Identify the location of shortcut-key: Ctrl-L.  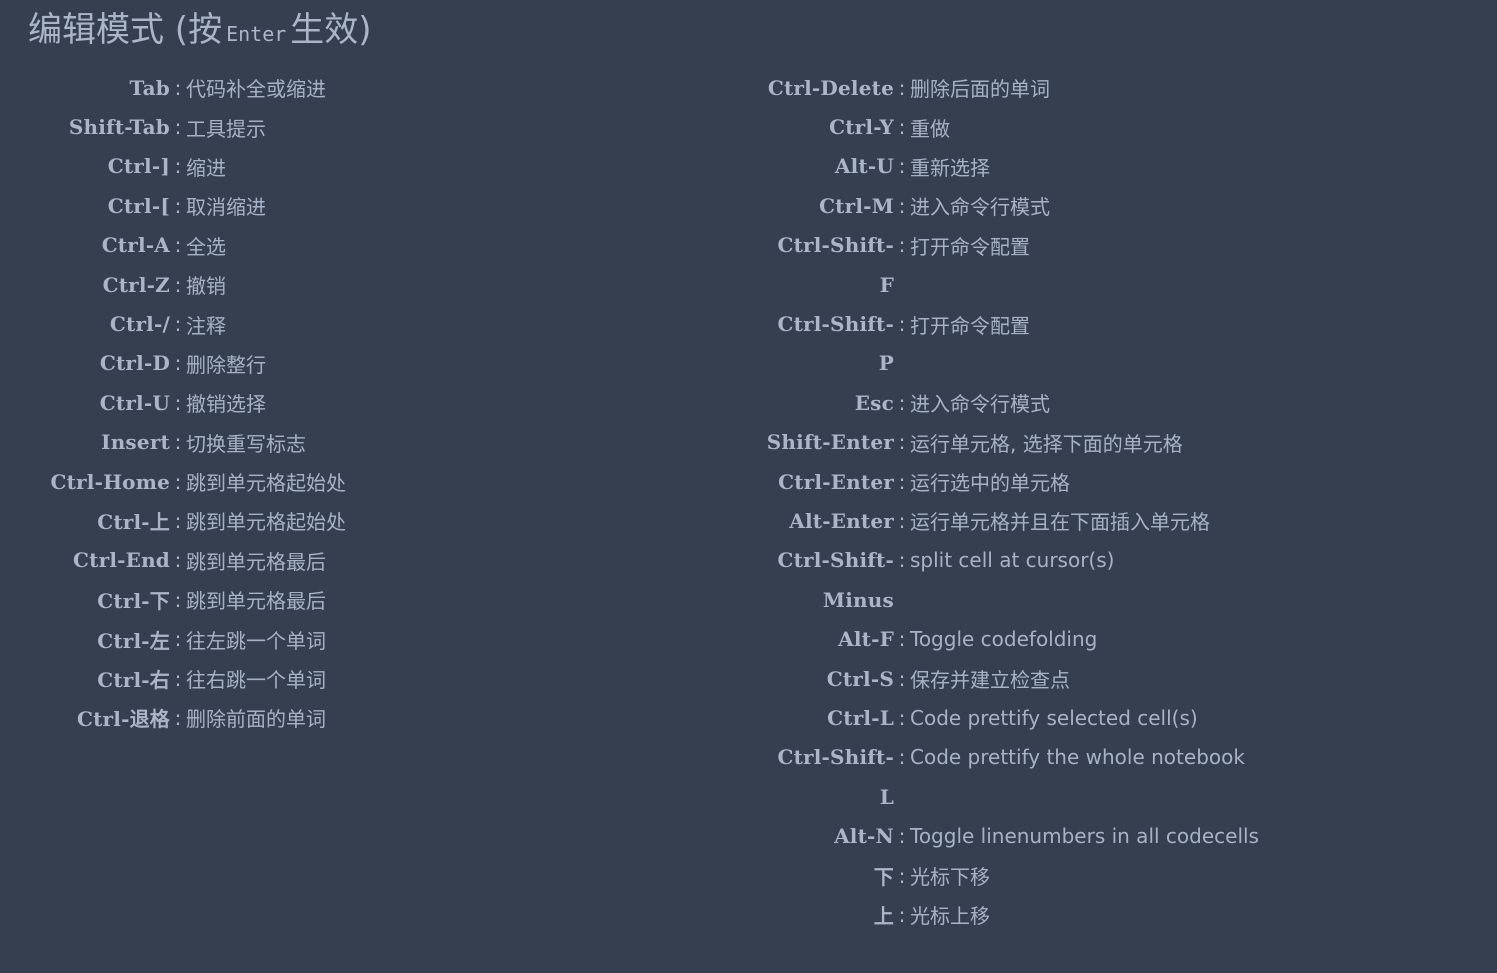
(860, 717).